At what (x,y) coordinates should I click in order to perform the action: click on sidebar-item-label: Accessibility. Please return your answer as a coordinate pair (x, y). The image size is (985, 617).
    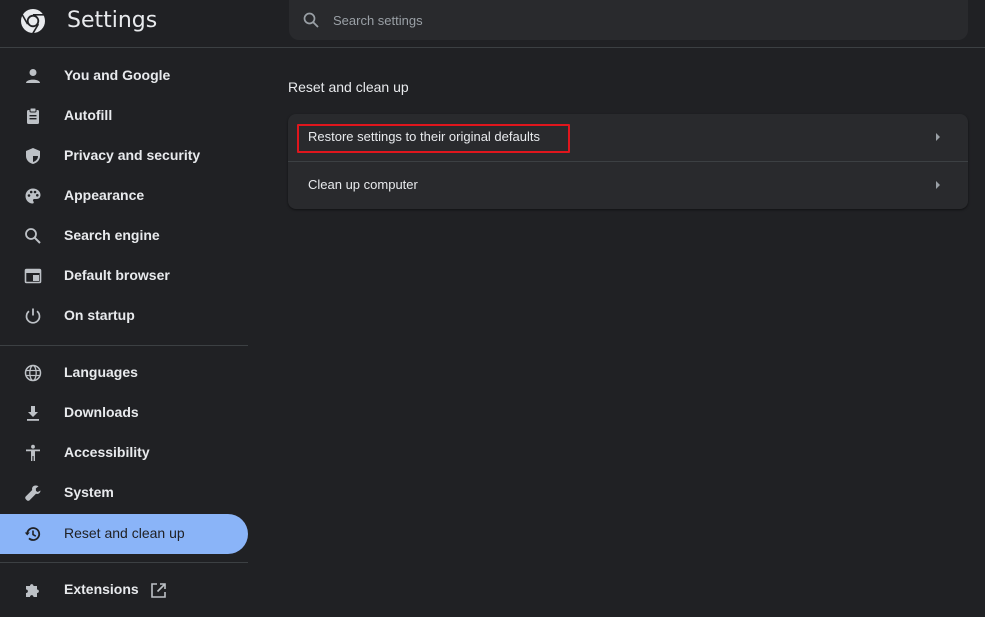
    Looking at the image, I should click on (107, 452).